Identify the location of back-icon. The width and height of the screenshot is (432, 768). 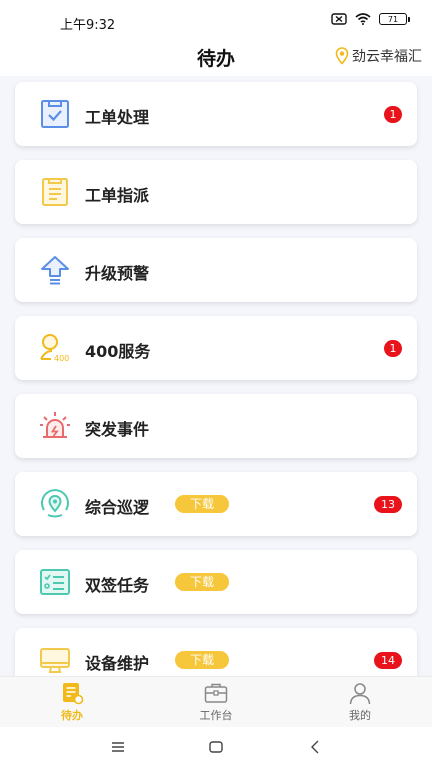
(316, 747).